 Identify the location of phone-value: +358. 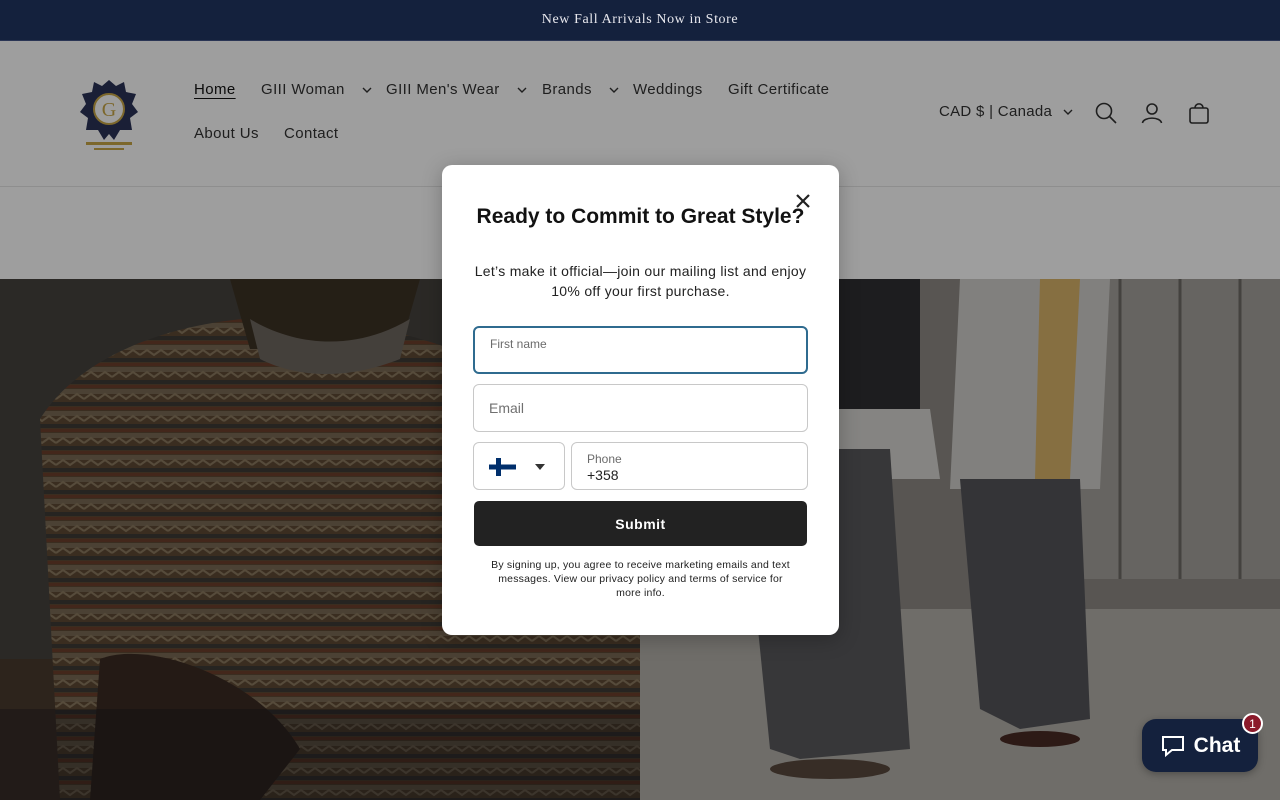
(603, 475).